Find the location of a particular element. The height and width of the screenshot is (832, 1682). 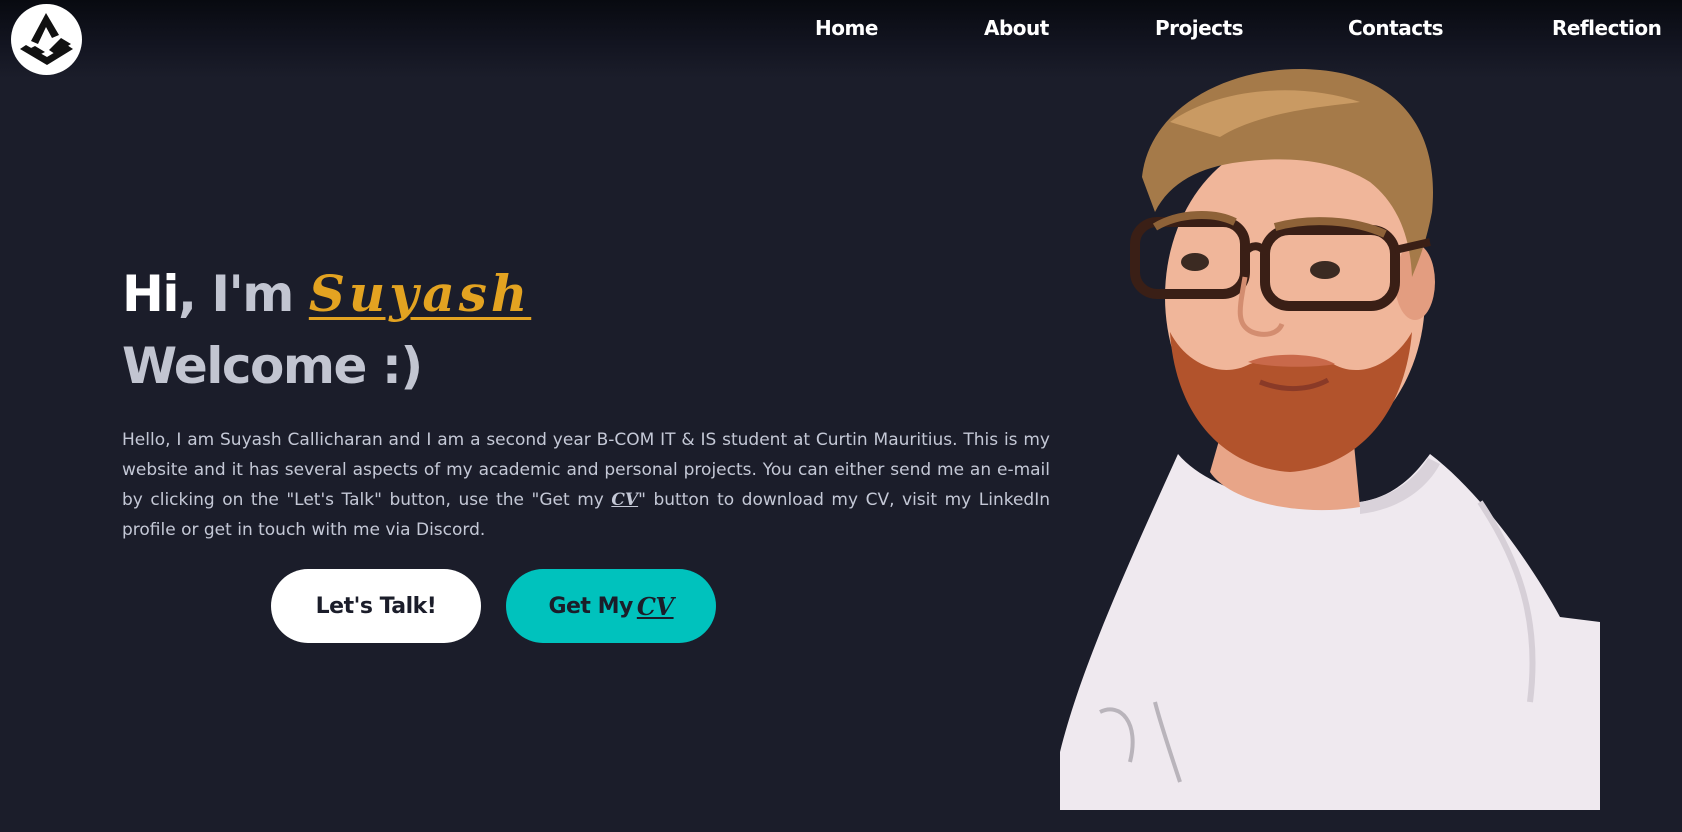

get-cv-label: Get My is located at coordinates (590, 606).